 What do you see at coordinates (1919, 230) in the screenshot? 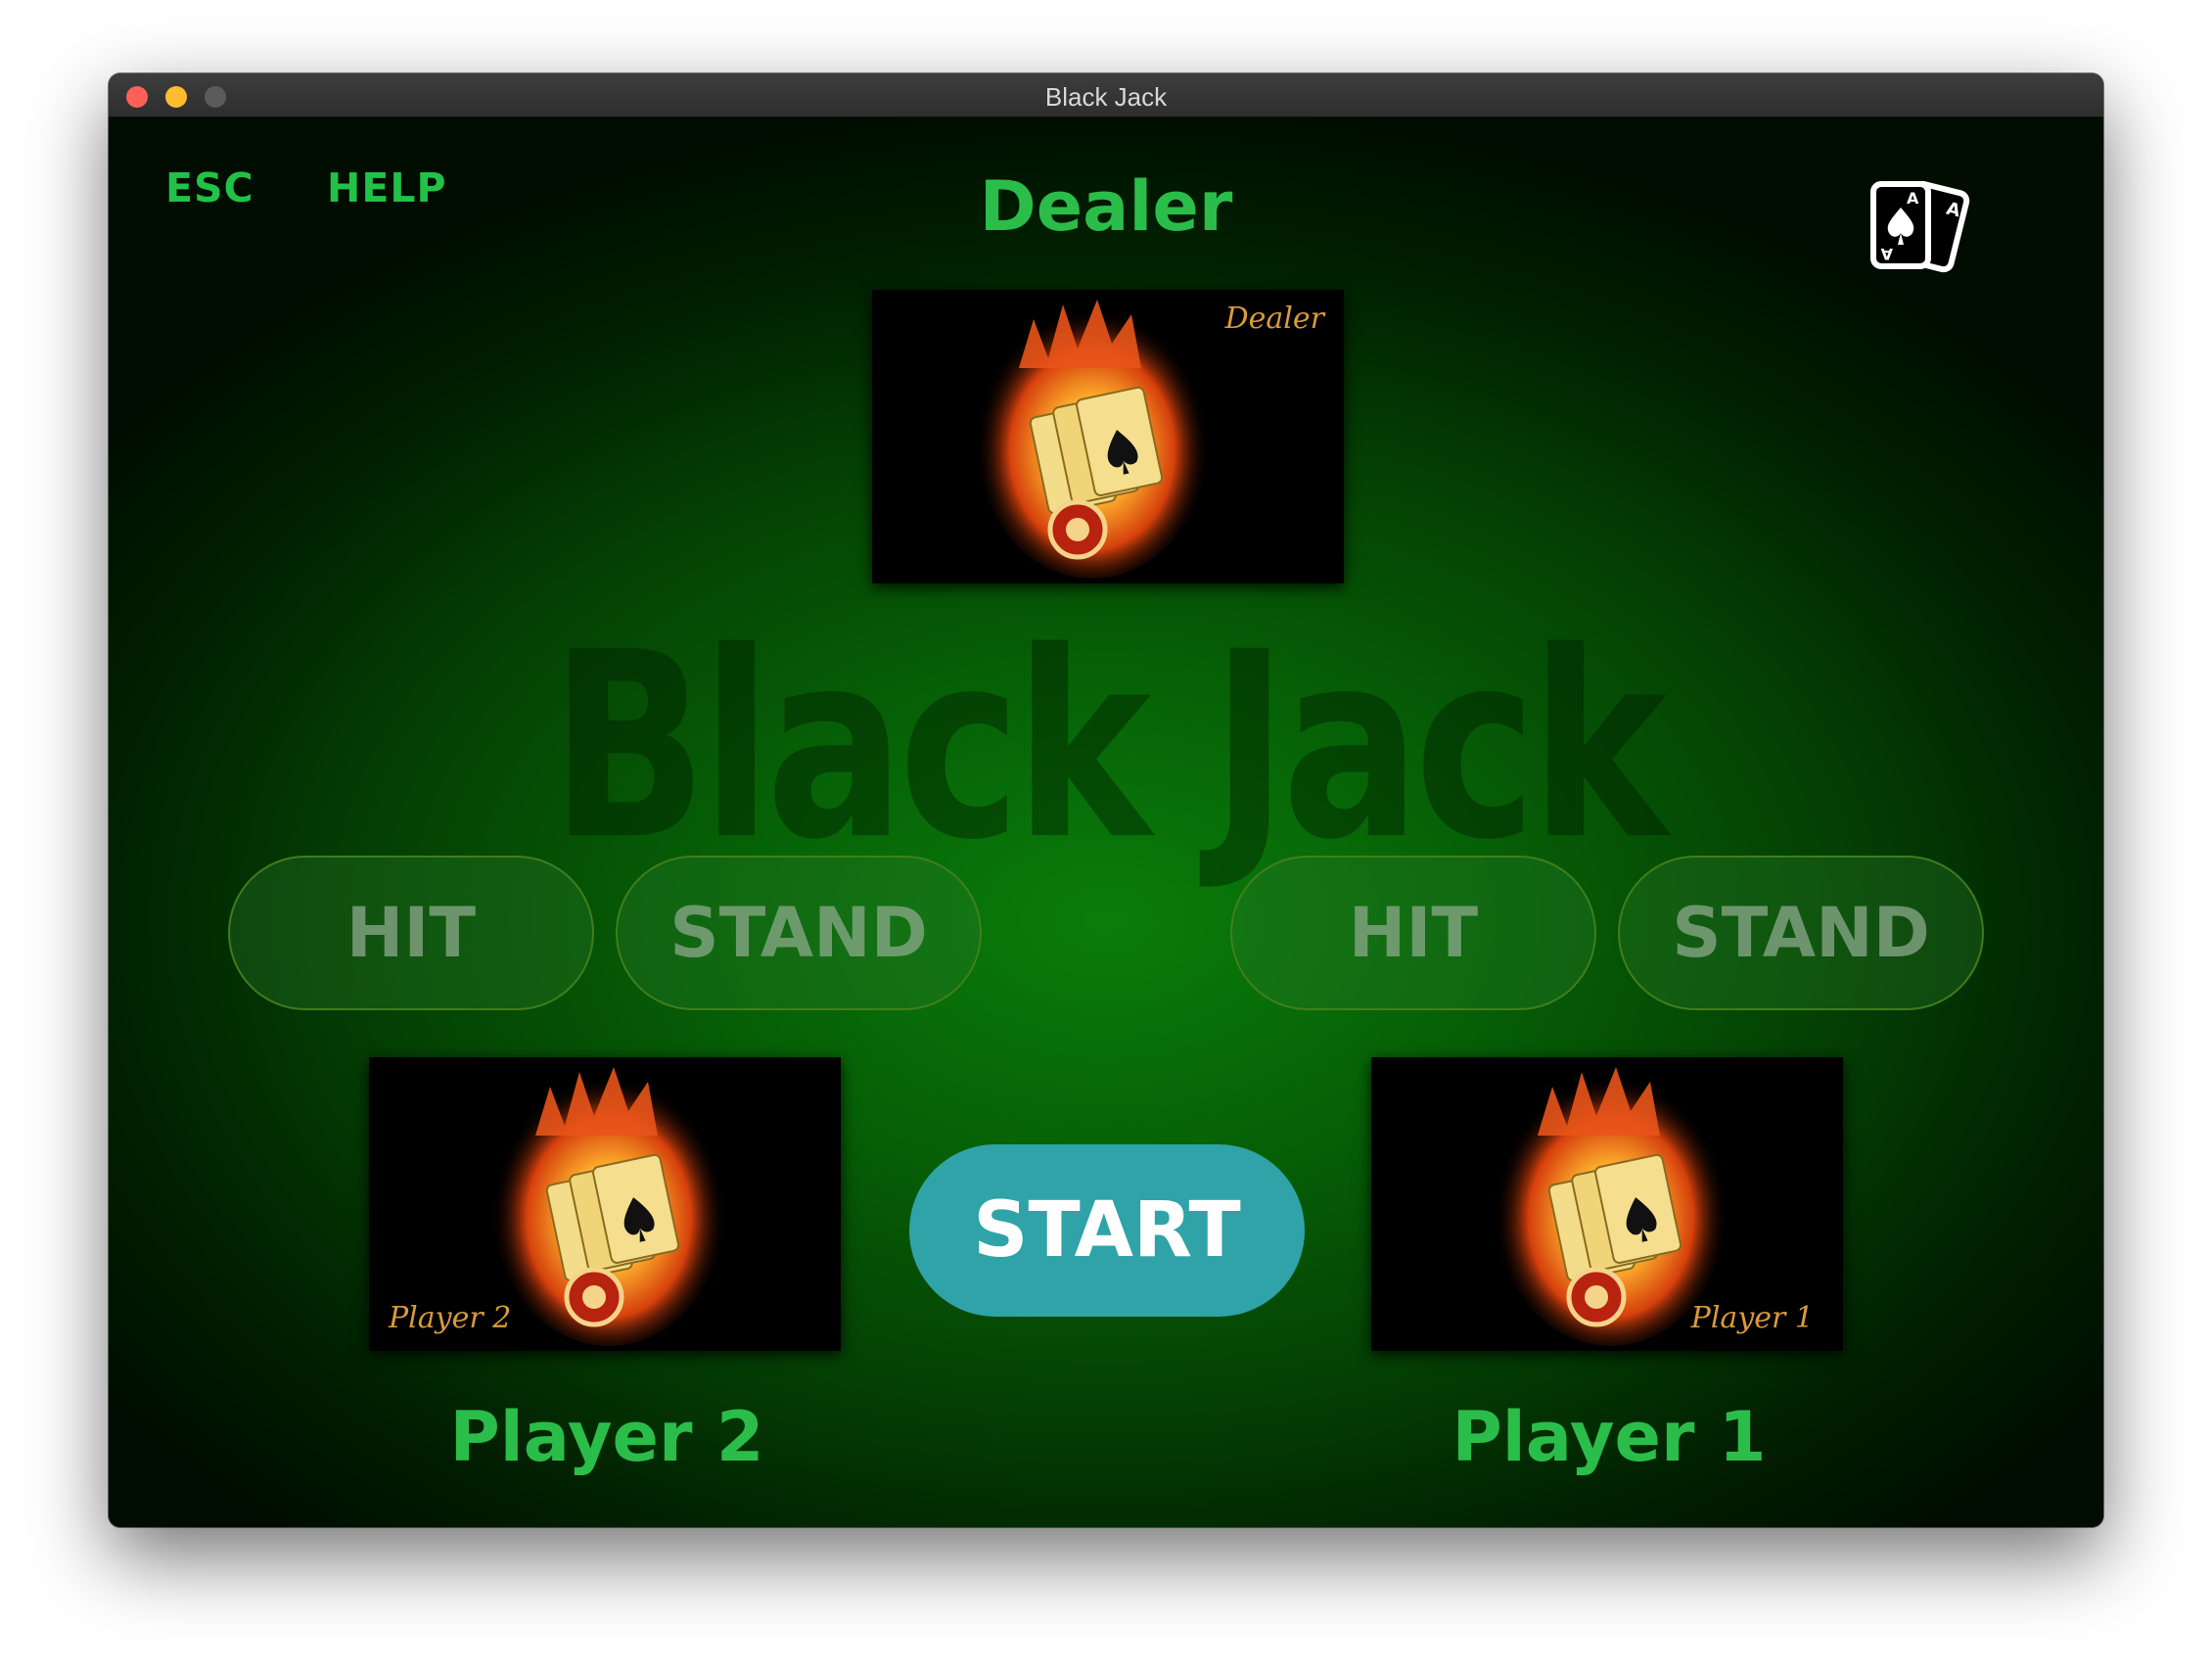
I see `playing-cards-icon: A A A` at bounding box center [1919, 230].